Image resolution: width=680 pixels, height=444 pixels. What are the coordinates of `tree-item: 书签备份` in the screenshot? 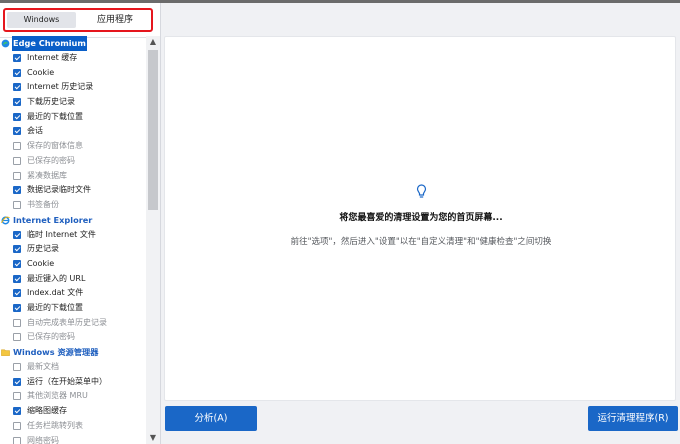 It's located at (73, 205).